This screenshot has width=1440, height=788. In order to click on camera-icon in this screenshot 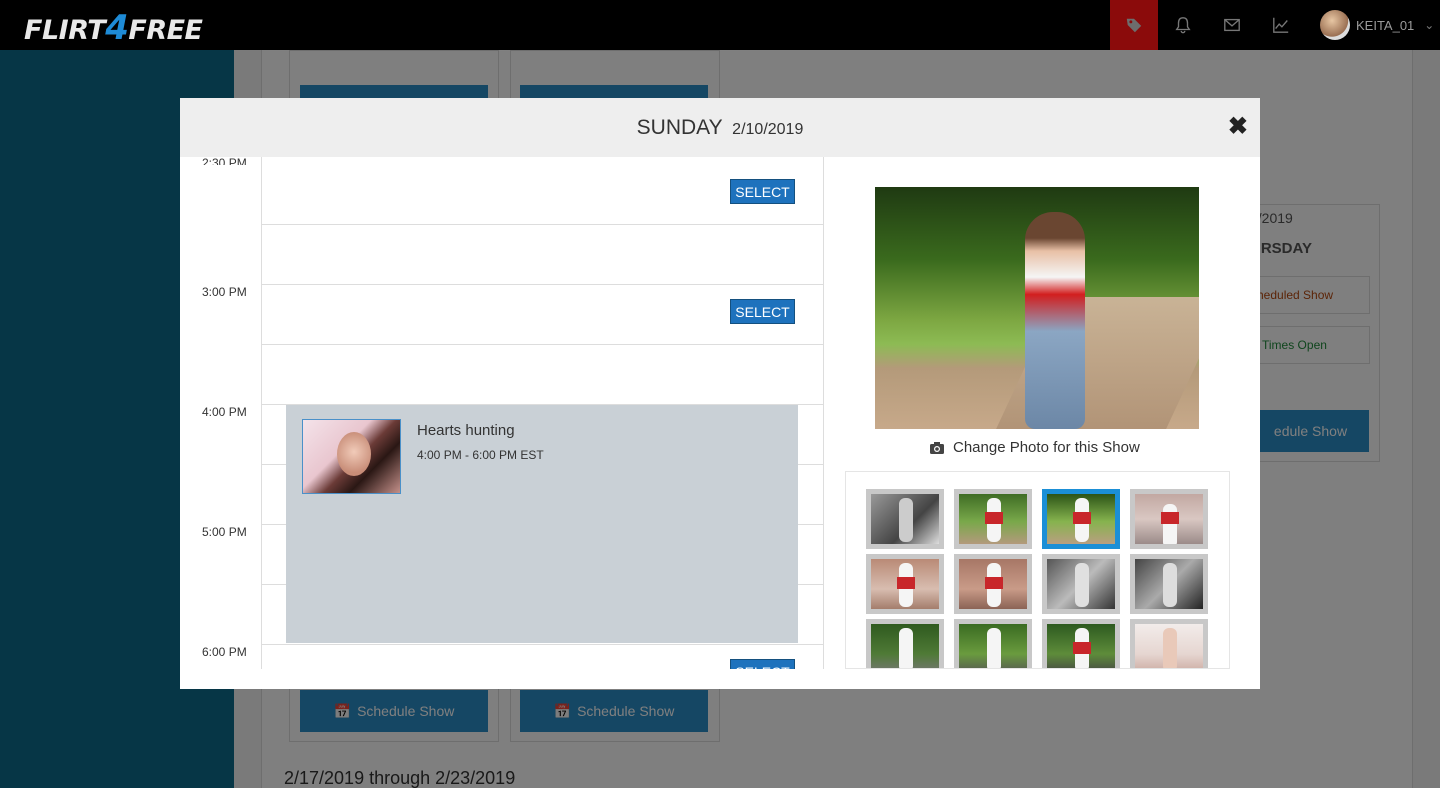, I will do `click(937, 447)`.